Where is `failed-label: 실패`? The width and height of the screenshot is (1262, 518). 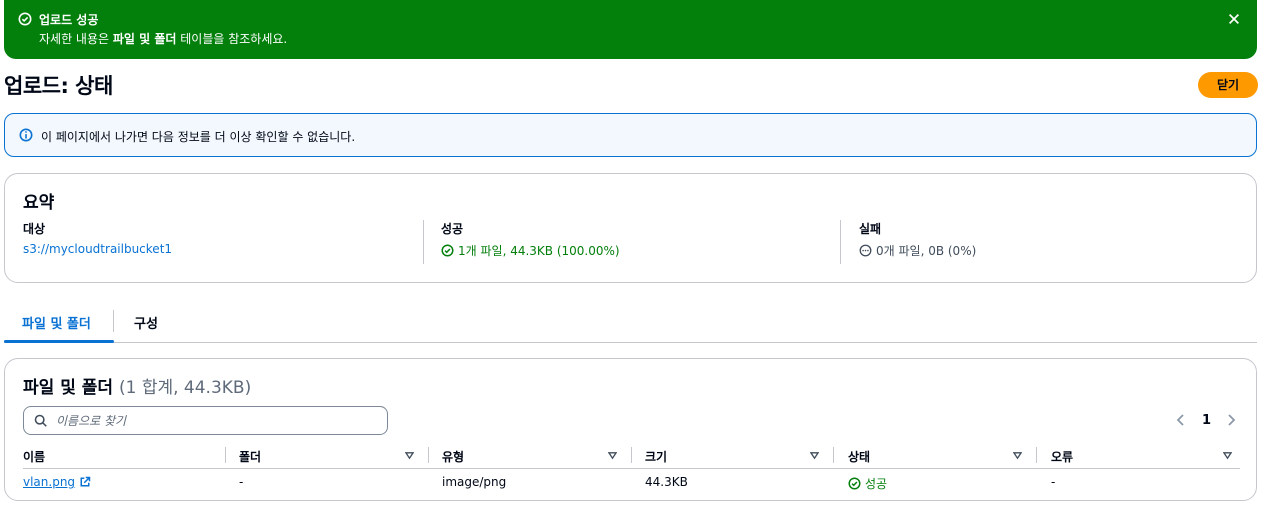
failed-label: 실패 is located at coordinates (870, 229).